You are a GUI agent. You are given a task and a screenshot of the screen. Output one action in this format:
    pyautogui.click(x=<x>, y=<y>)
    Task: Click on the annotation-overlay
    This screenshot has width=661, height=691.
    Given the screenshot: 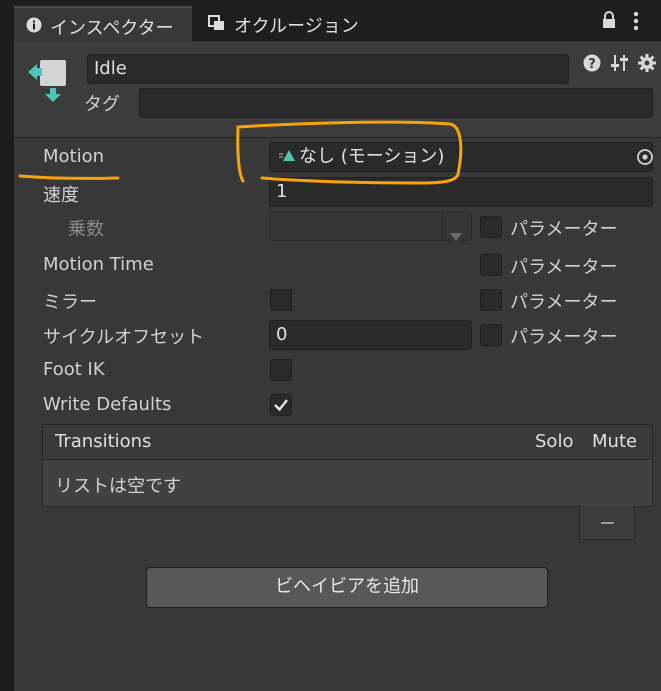 What is the action you would take?
    pyautogui.click(x=240, y=152)
    